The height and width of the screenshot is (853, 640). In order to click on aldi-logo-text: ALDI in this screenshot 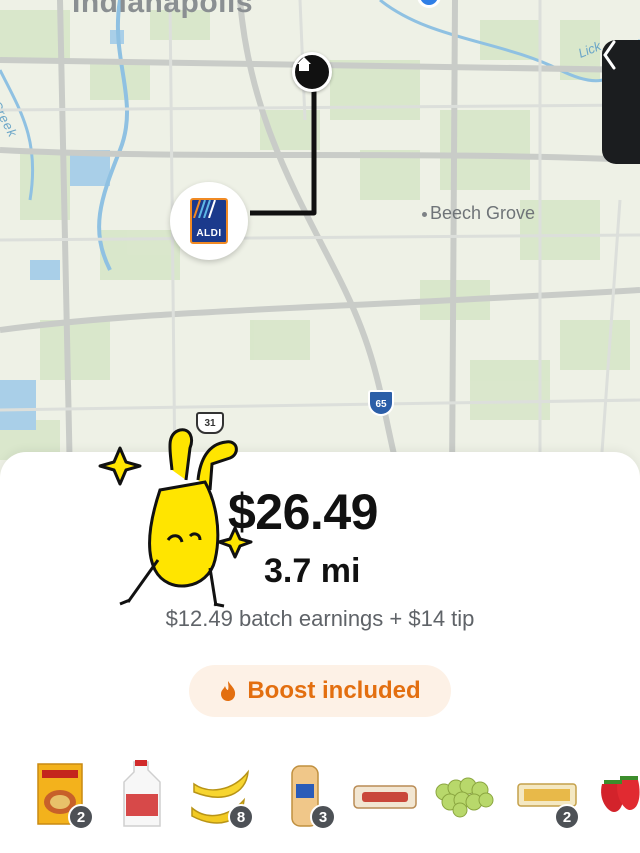, I will do `click(209, 233)`.